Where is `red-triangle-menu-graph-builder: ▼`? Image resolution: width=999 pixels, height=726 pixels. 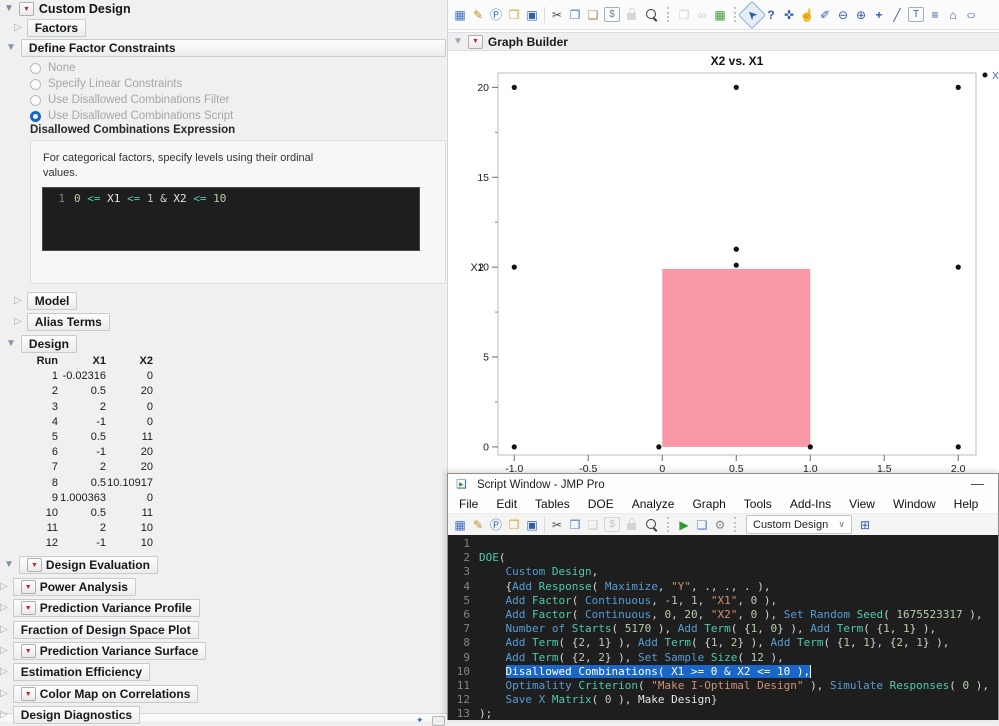 red-triangle-menu-graph-builder: ▼ is located at coordinates (475, 41).